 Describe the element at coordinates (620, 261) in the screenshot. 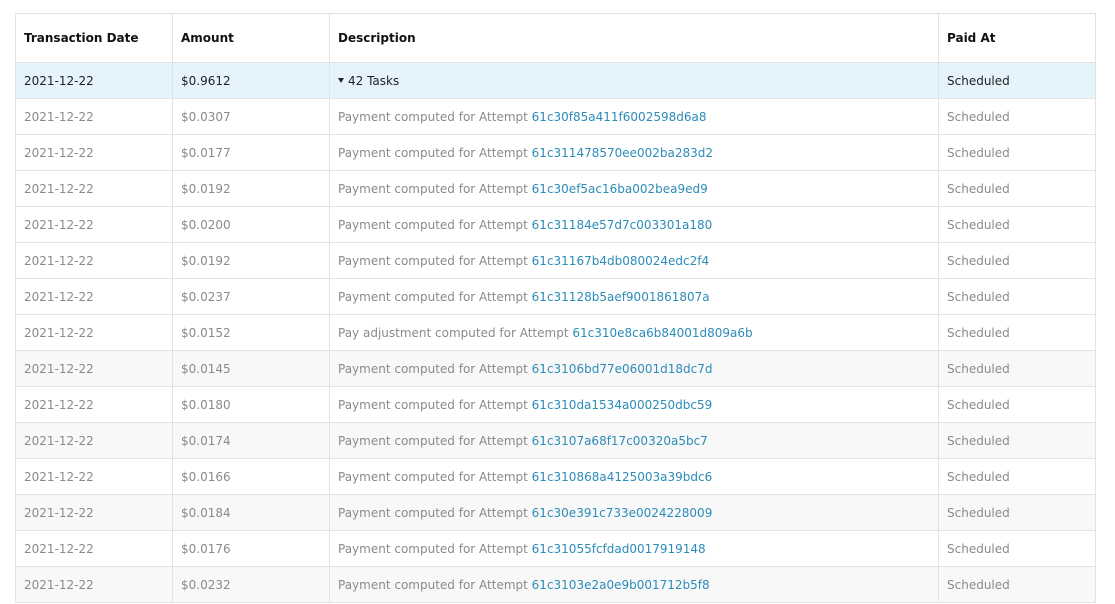

I see `attempt-link: 61c31167b4db080024edc2f4` at that location.